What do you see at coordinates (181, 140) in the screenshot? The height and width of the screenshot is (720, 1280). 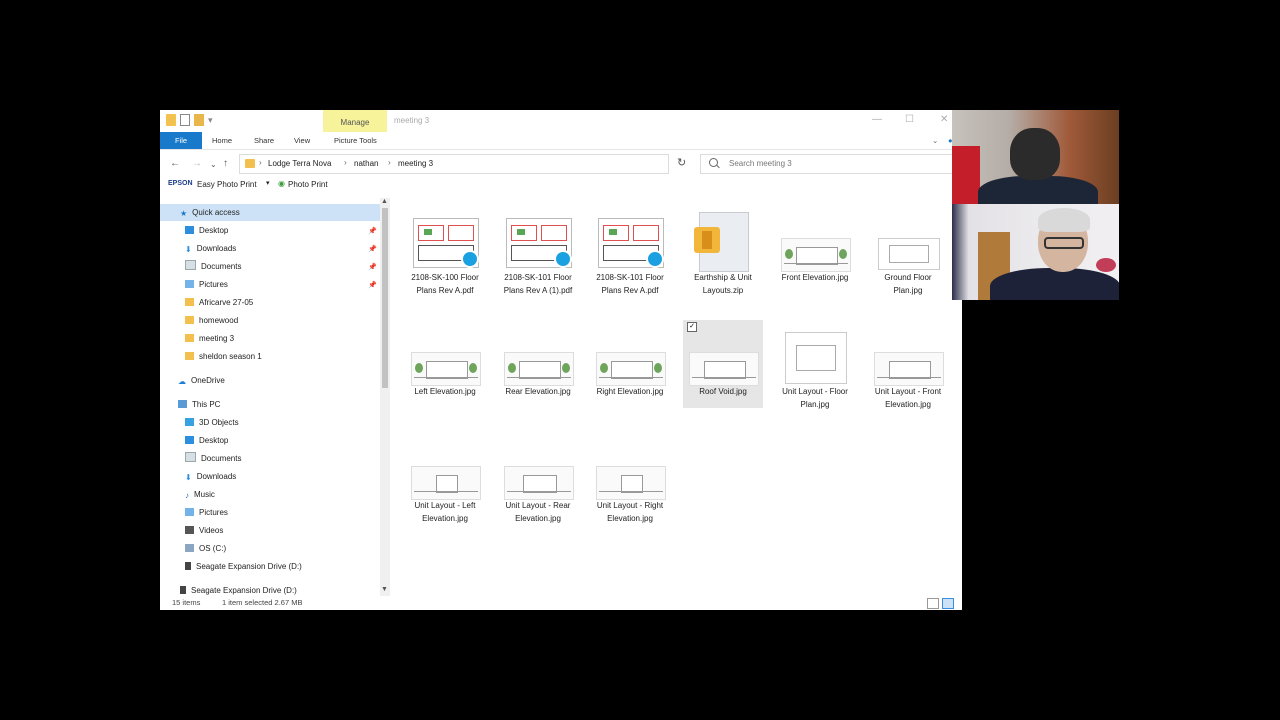 I see `tab-file: File` at bounding box center [181, 140].